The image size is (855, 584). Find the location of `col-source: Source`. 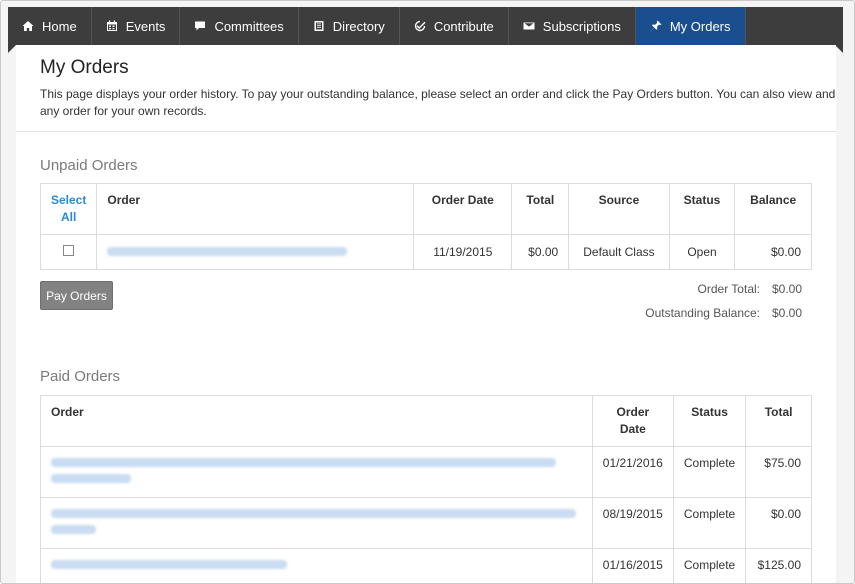

col-source: Source is located at coordinates (619, 209).